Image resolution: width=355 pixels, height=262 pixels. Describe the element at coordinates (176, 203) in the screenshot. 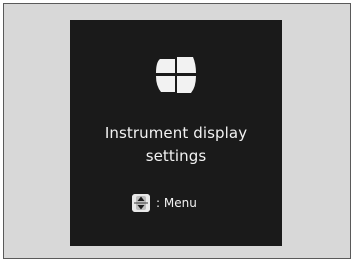

I see `menu-hint-label: : Menu` at that location.